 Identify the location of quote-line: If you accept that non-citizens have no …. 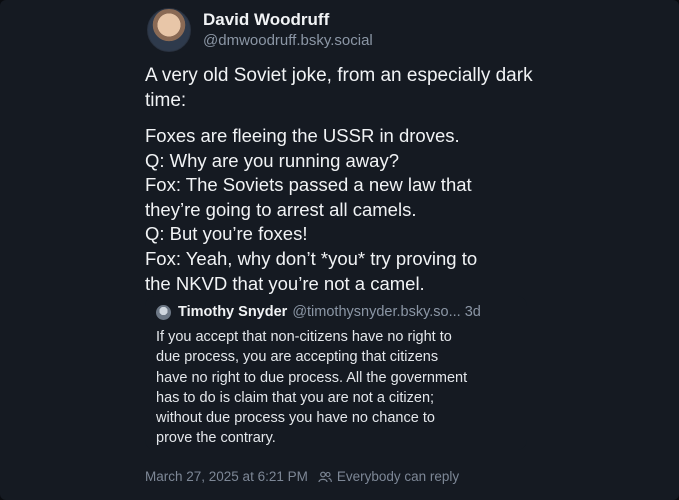
(304, 337).